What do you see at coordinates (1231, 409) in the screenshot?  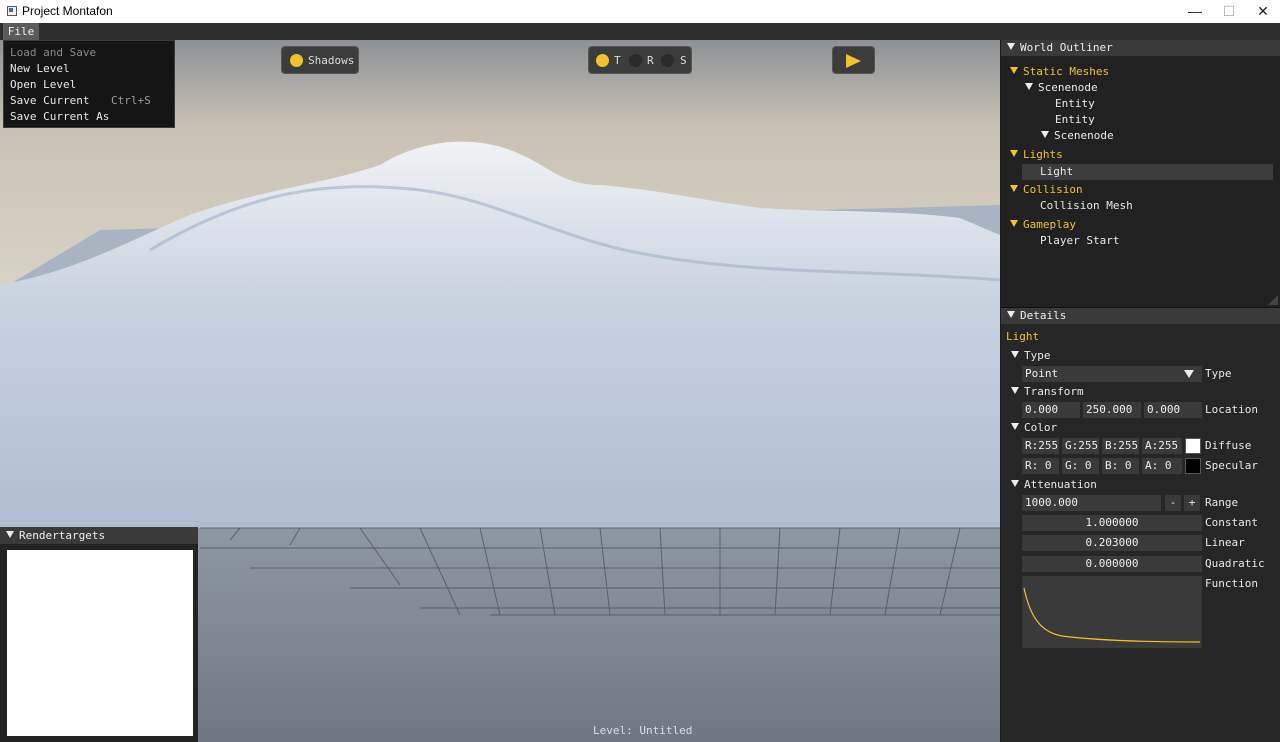 I see `location-label: Location` at bounding box center [1231, 409].